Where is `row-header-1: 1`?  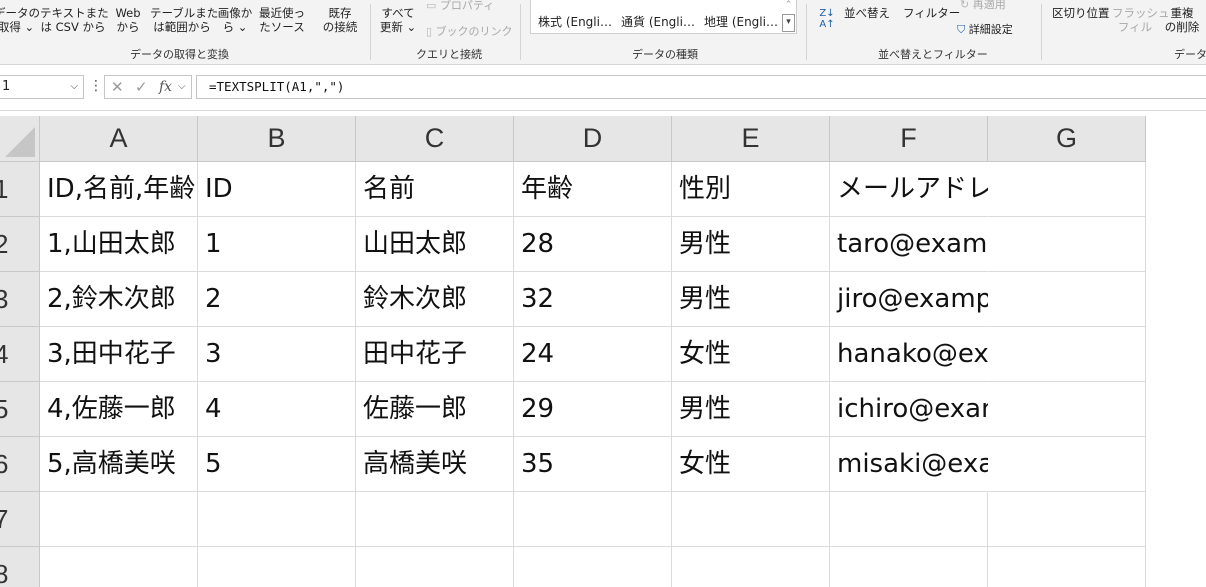 row-header-1: 1 is located at coordinates (20, 189).